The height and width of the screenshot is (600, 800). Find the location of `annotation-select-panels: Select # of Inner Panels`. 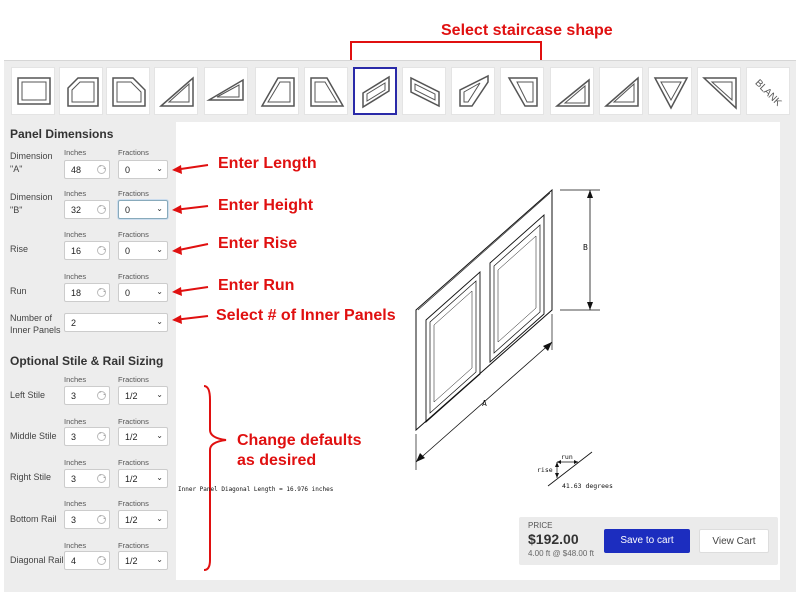

annotation-select-panels: Select # of Inner Panels is located at coordinates (306, 315).